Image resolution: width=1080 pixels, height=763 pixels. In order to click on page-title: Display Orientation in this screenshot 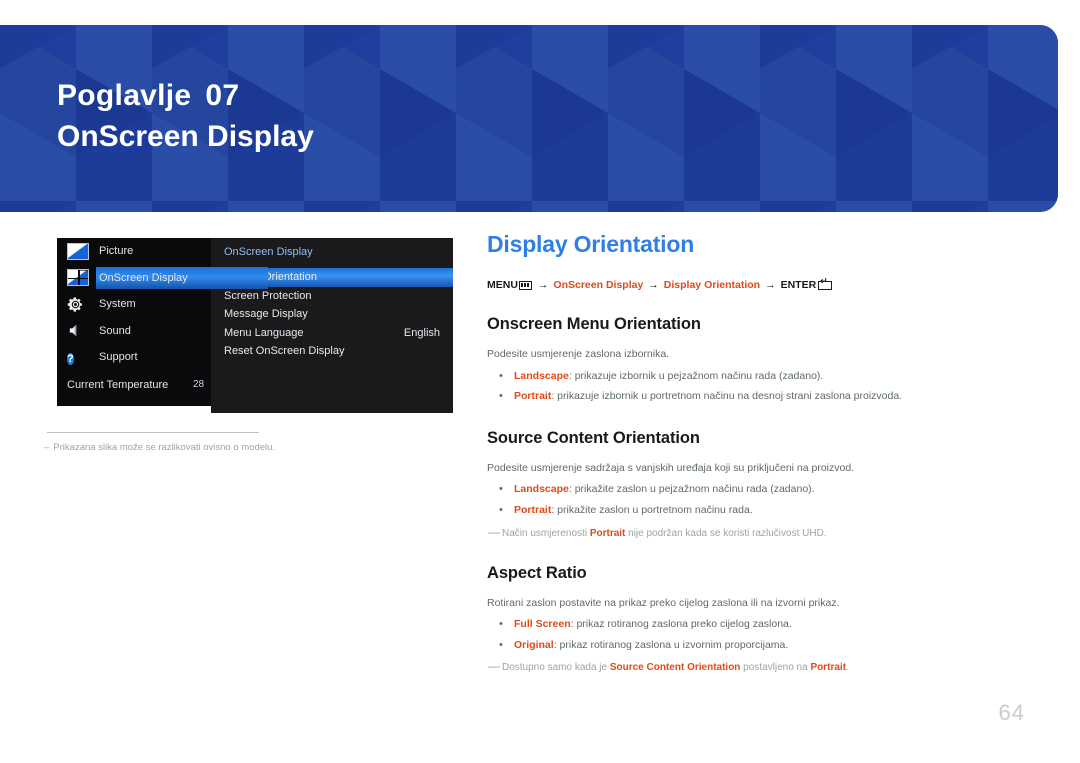, I will do `click(591, 244)`.